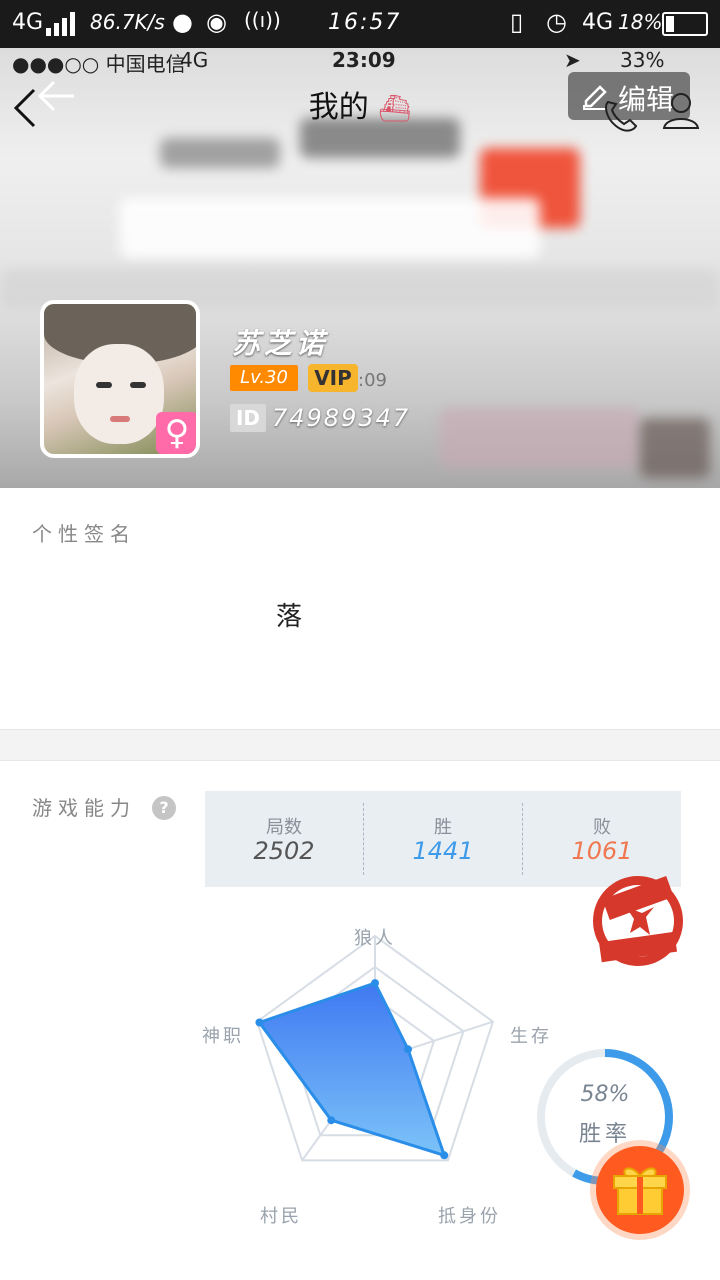  What do you see at coordinates (621, 116) in the screenshot?
I see `phone-icon` at bounding box center [621, 116].